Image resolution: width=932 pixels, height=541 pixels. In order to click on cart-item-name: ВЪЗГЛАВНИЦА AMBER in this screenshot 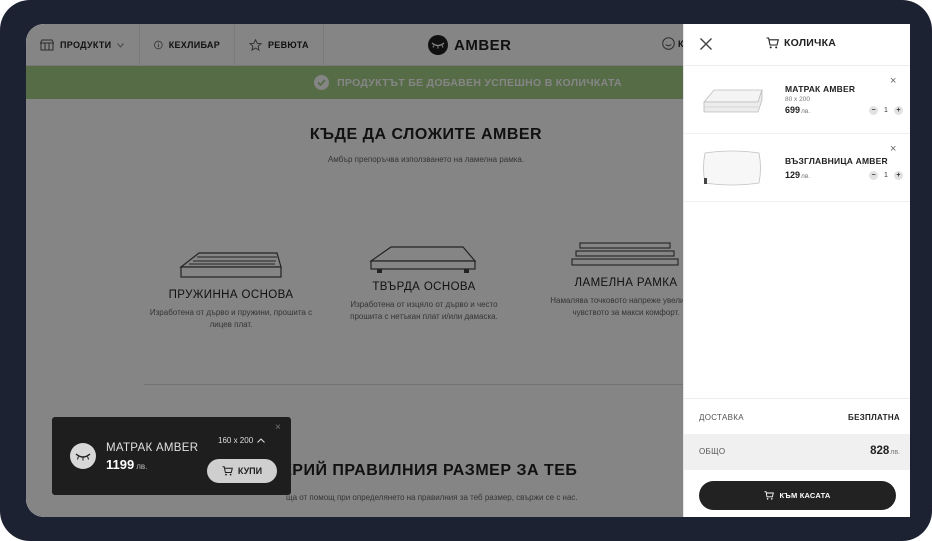, I will do `click(836, 161)`.